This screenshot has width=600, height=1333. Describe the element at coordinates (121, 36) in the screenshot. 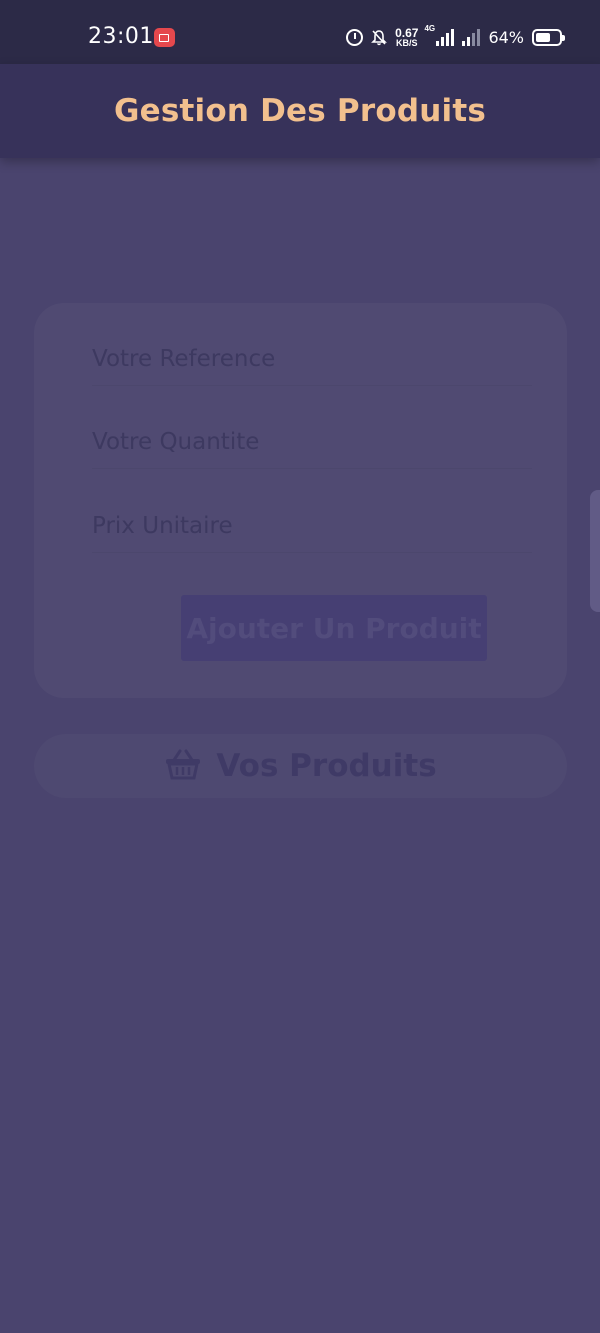

I see `status-time: 23:01` at that location.